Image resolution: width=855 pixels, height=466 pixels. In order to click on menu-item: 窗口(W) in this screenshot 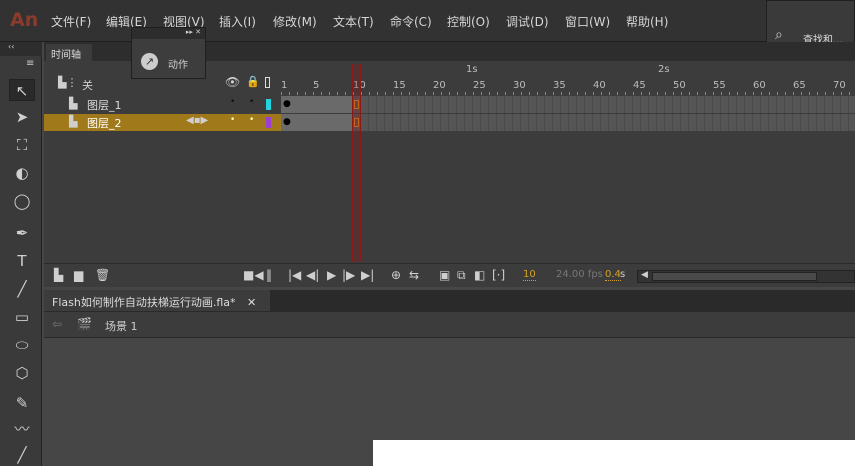, I will do `click(587, 21)`.